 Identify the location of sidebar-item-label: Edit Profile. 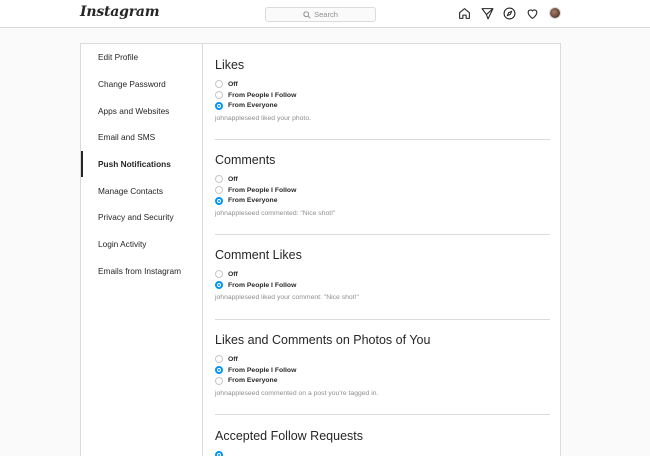
(118, 57).